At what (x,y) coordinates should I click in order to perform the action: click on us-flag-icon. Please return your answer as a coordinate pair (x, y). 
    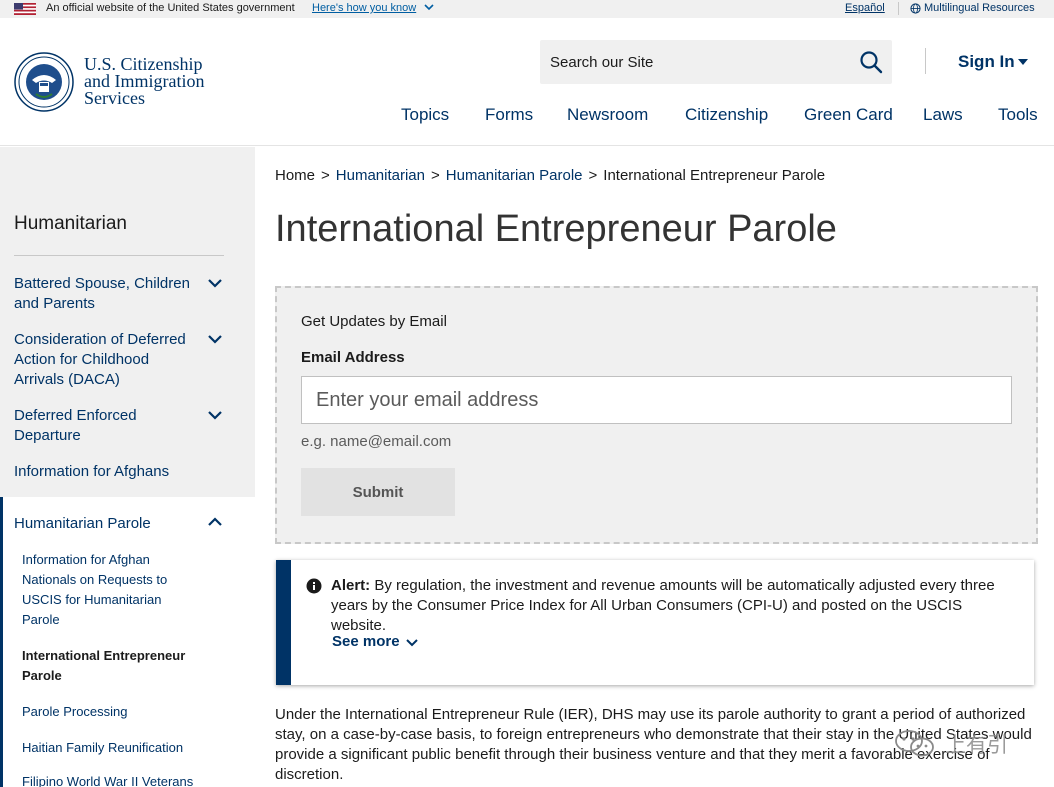
    Looking at the image, I should click on (25, 9).